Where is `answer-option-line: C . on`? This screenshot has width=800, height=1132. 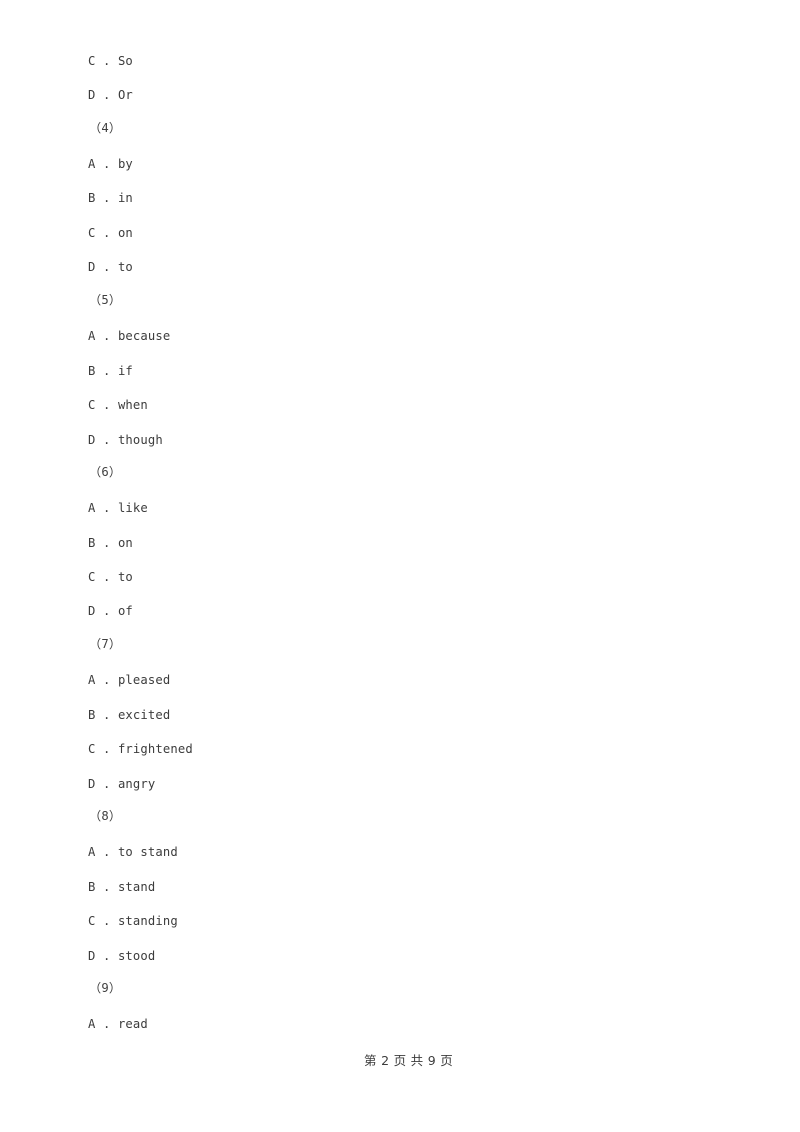 answer-option-line: C . on is located at coordinates (110, 233).